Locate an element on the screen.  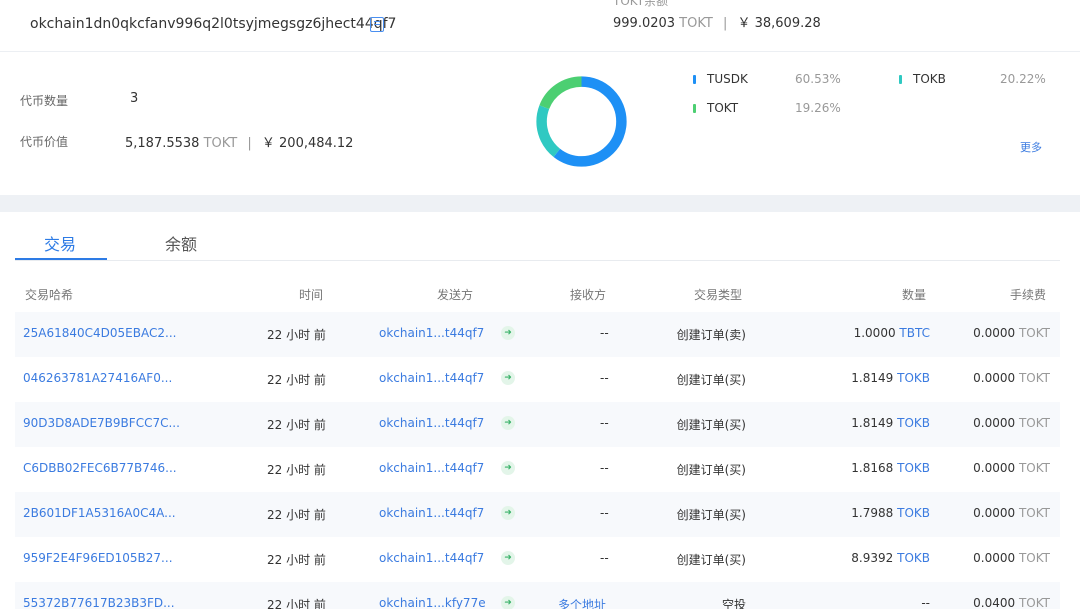
column-header-sender: 发送方 is located at coordinates (455, 295).